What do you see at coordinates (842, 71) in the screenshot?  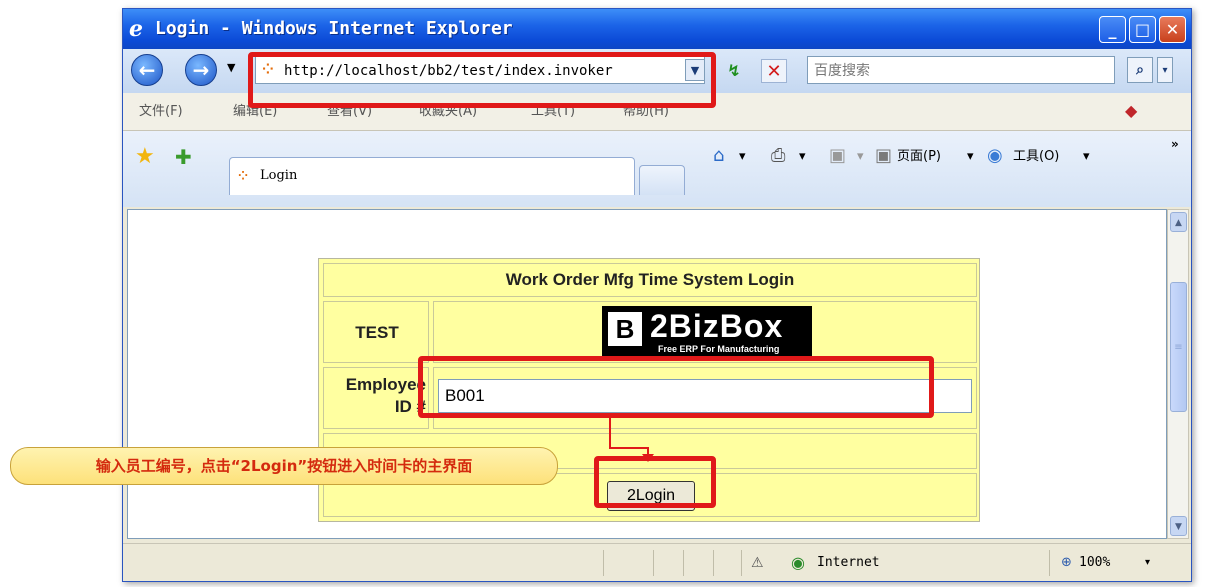 I see `search-placeholder: 百度搜索` at bounding box center [842, 71].